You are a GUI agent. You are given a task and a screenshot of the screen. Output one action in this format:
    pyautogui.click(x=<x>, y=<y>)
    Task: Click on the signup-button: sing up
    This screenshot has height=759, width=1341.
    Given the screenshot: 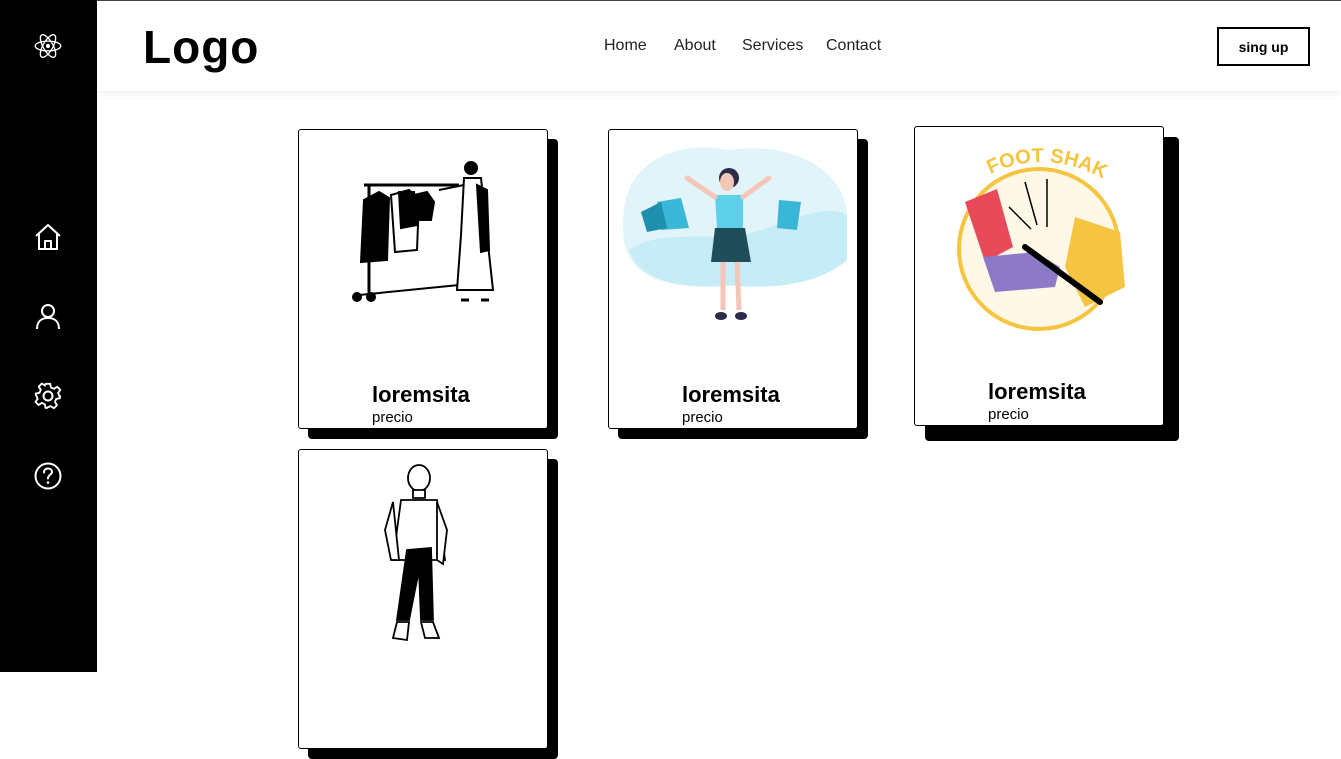 What is the action you would take?
    pyautogui.click(x=1263, y=46)
    